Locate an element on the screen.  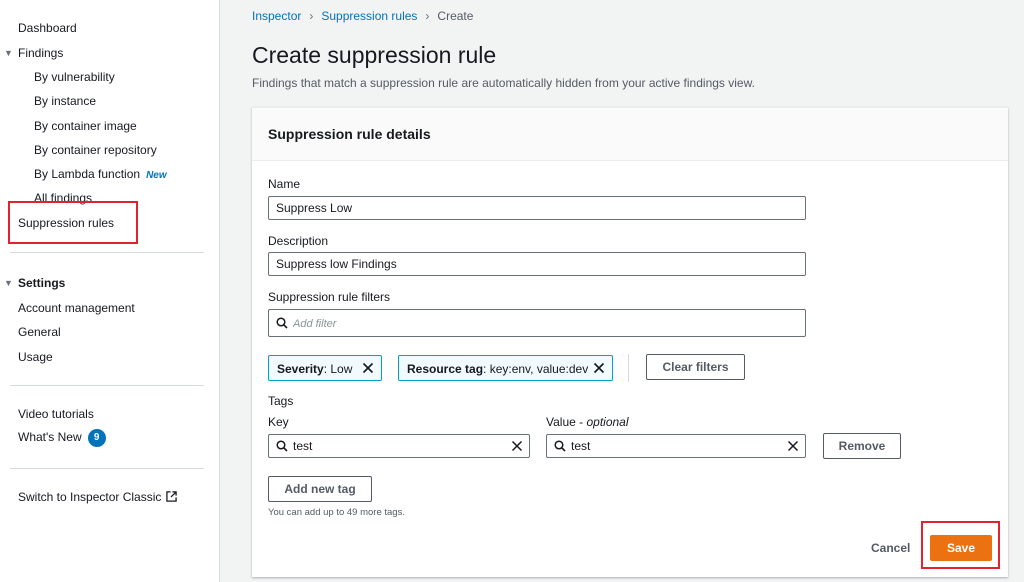
nav-settings-general: General is located at coordinates (39, 332).